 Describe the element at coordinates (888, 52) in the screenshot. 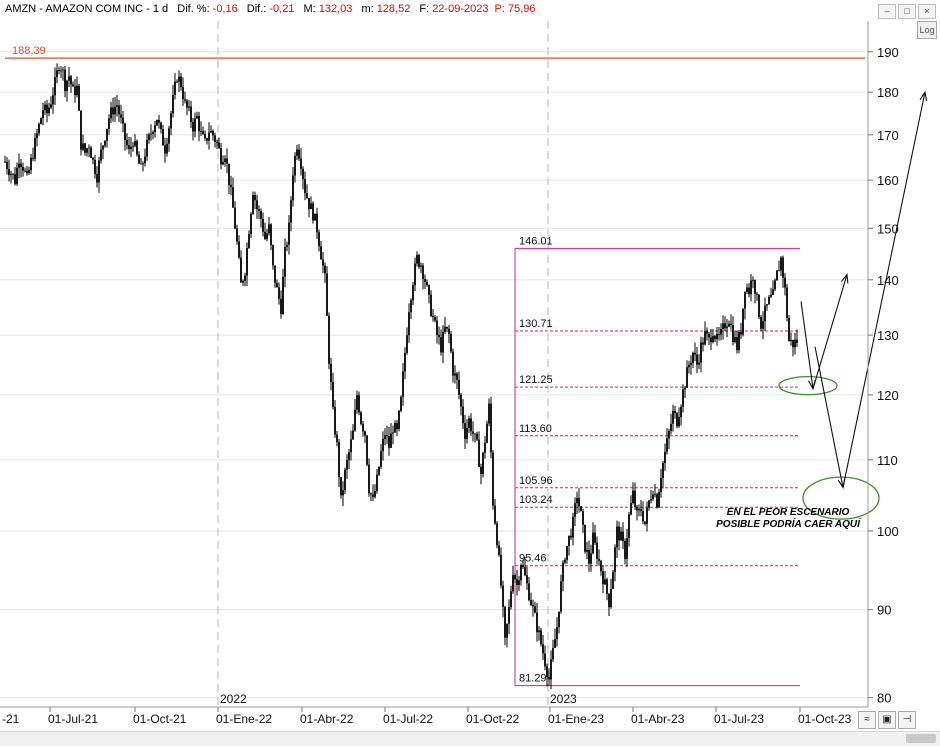

I see `y-tick-label: 190` at that location.